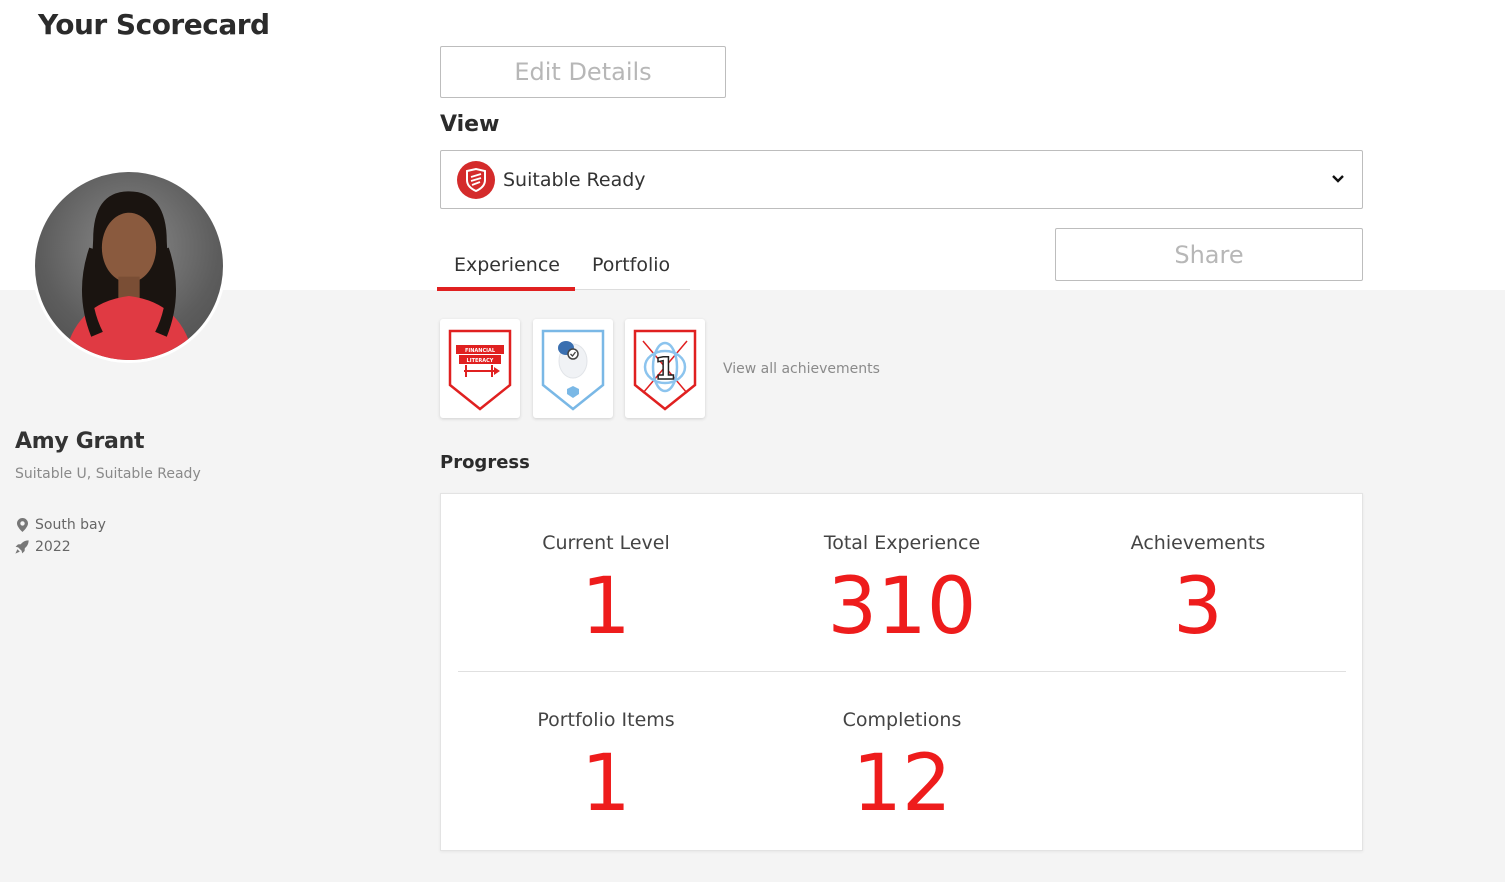  I want to click on profile-year: 2022, so click(43, 547).